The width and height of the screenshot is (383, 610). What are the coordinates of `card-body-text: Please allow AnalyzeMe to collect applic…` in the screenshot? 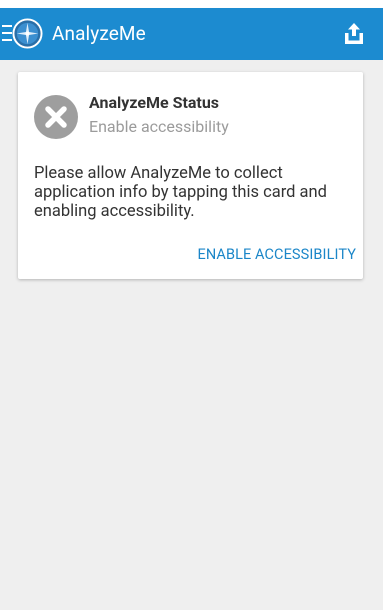 It's located at (180, 192).